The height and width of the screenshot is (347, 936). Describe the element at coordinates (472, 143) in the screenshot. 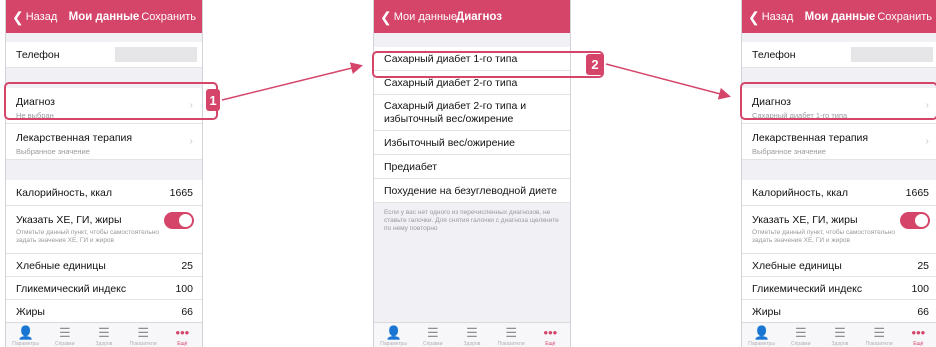

I see `diagnosis-option: Избыточный вес/ожирение` at that location.